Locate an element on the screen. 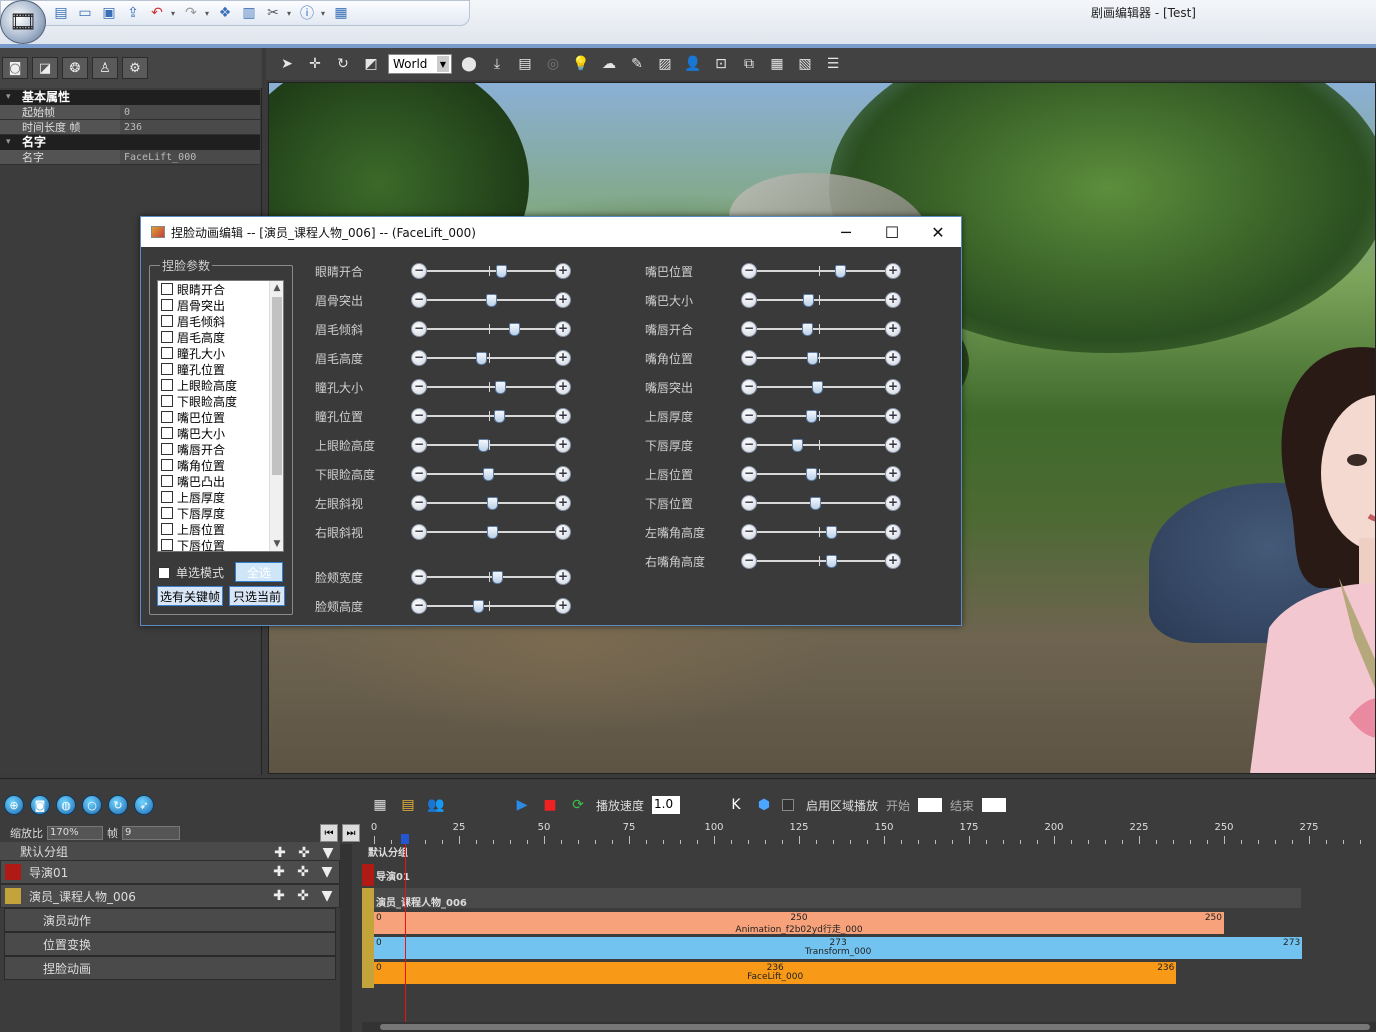 The height and width of the screenshot is (1032, 1376). add-multi-icon: ✜ is located at coordinates (303, 896).